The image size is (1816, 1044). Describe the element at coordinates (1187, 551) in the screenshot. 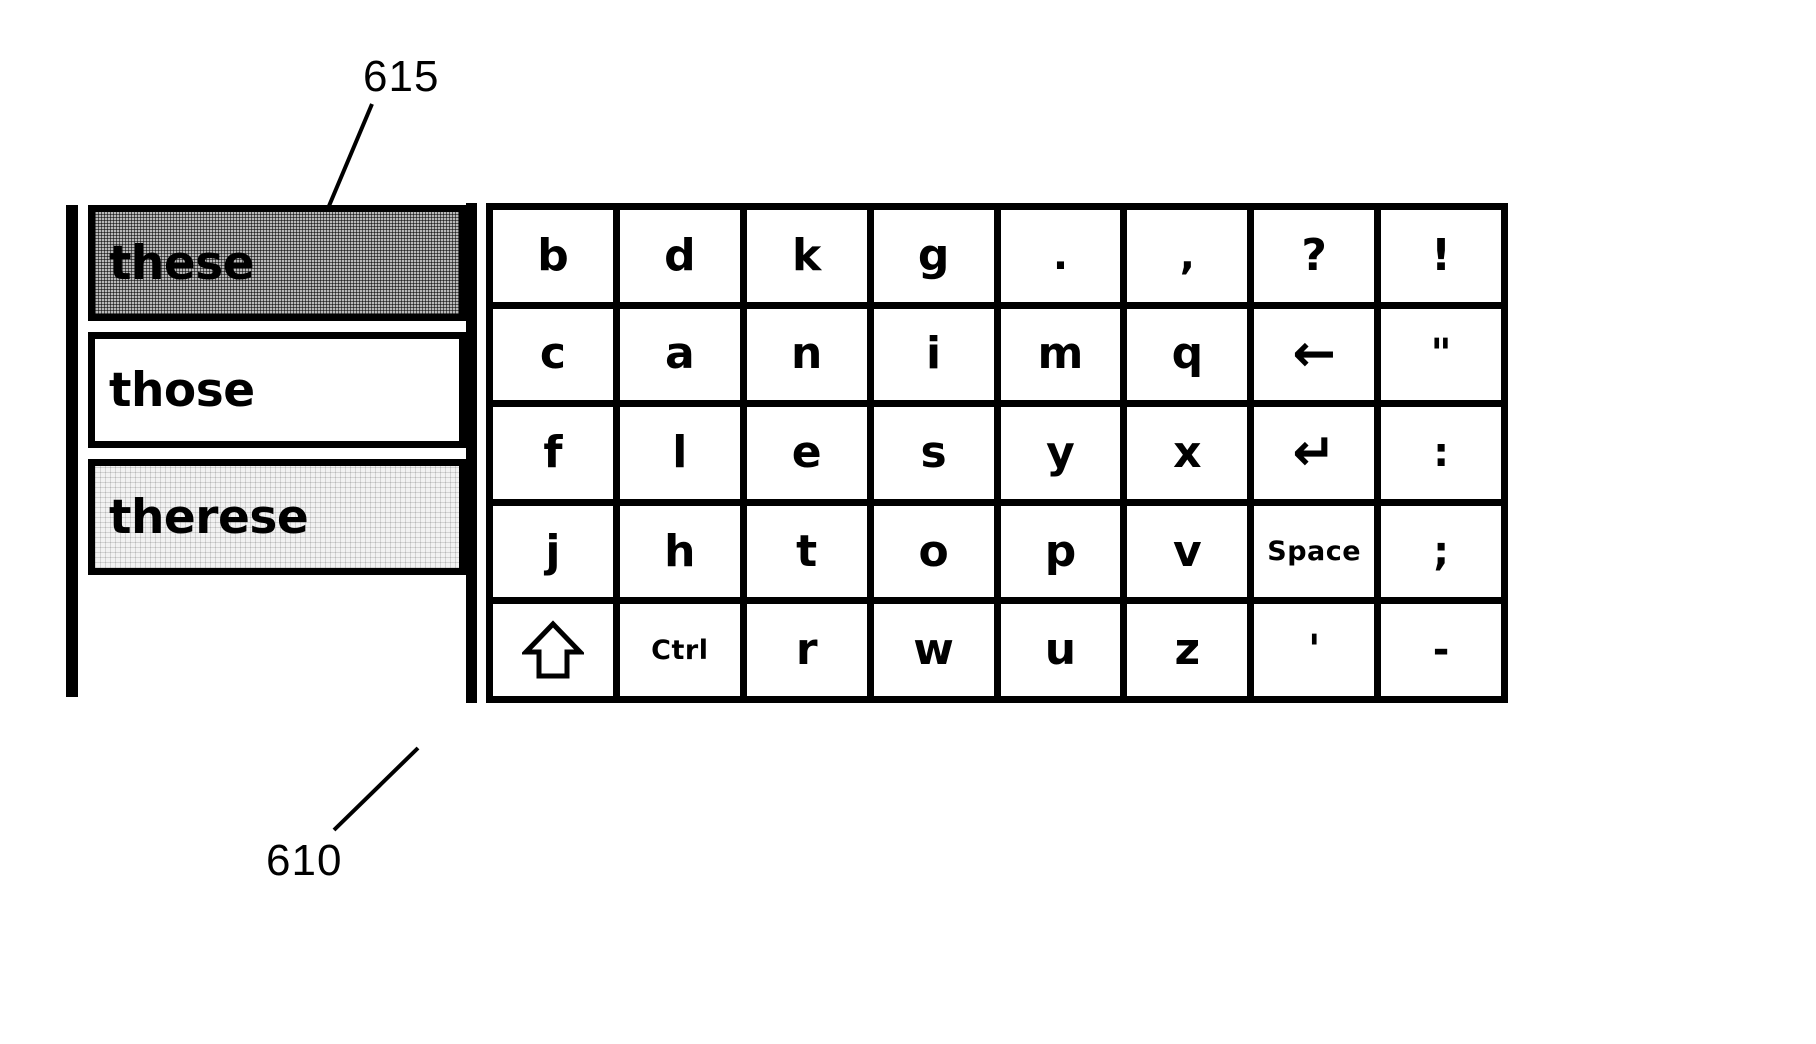

I see `key-label: v` at that location.